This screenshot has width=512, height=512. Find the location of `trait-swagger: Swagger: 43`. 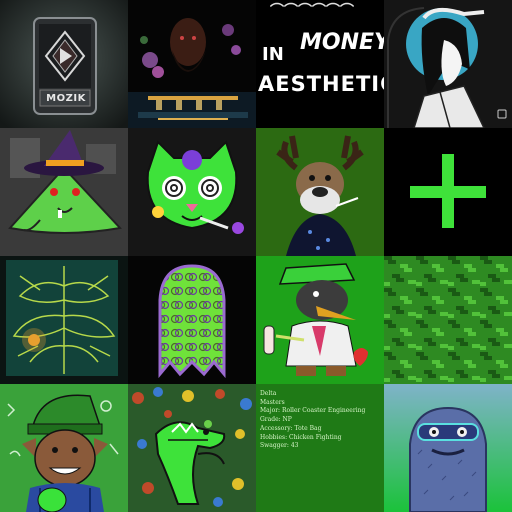

trait-swagger: Swagger: 43 is located at coordinates (279, 446).